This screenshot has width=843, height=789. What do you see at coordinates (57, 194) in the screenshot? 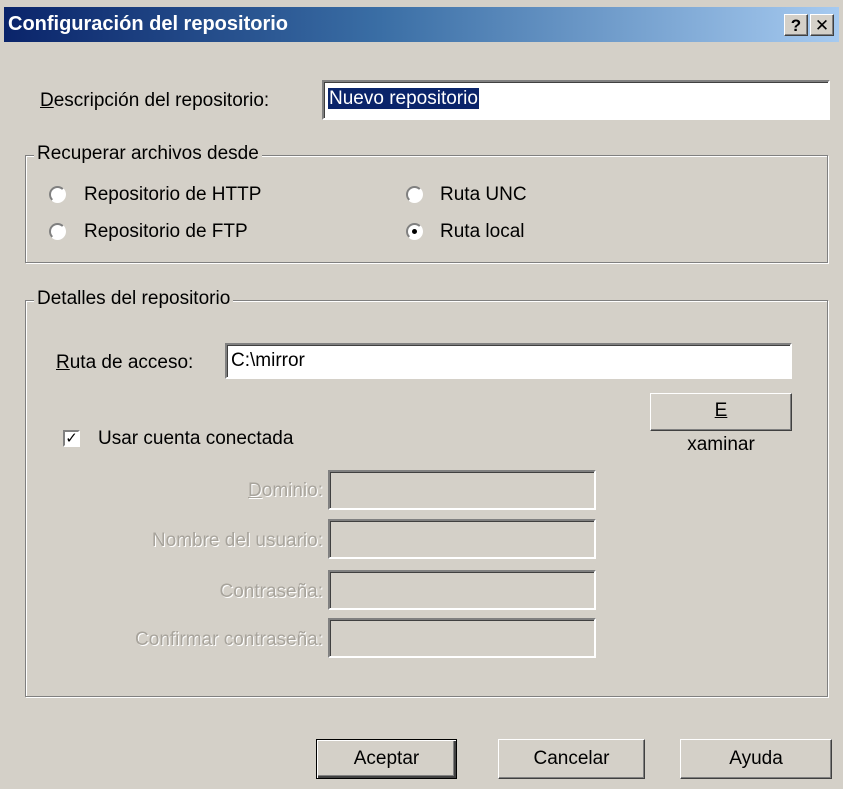
I see `radio-http` at bounding box center [57, 194].